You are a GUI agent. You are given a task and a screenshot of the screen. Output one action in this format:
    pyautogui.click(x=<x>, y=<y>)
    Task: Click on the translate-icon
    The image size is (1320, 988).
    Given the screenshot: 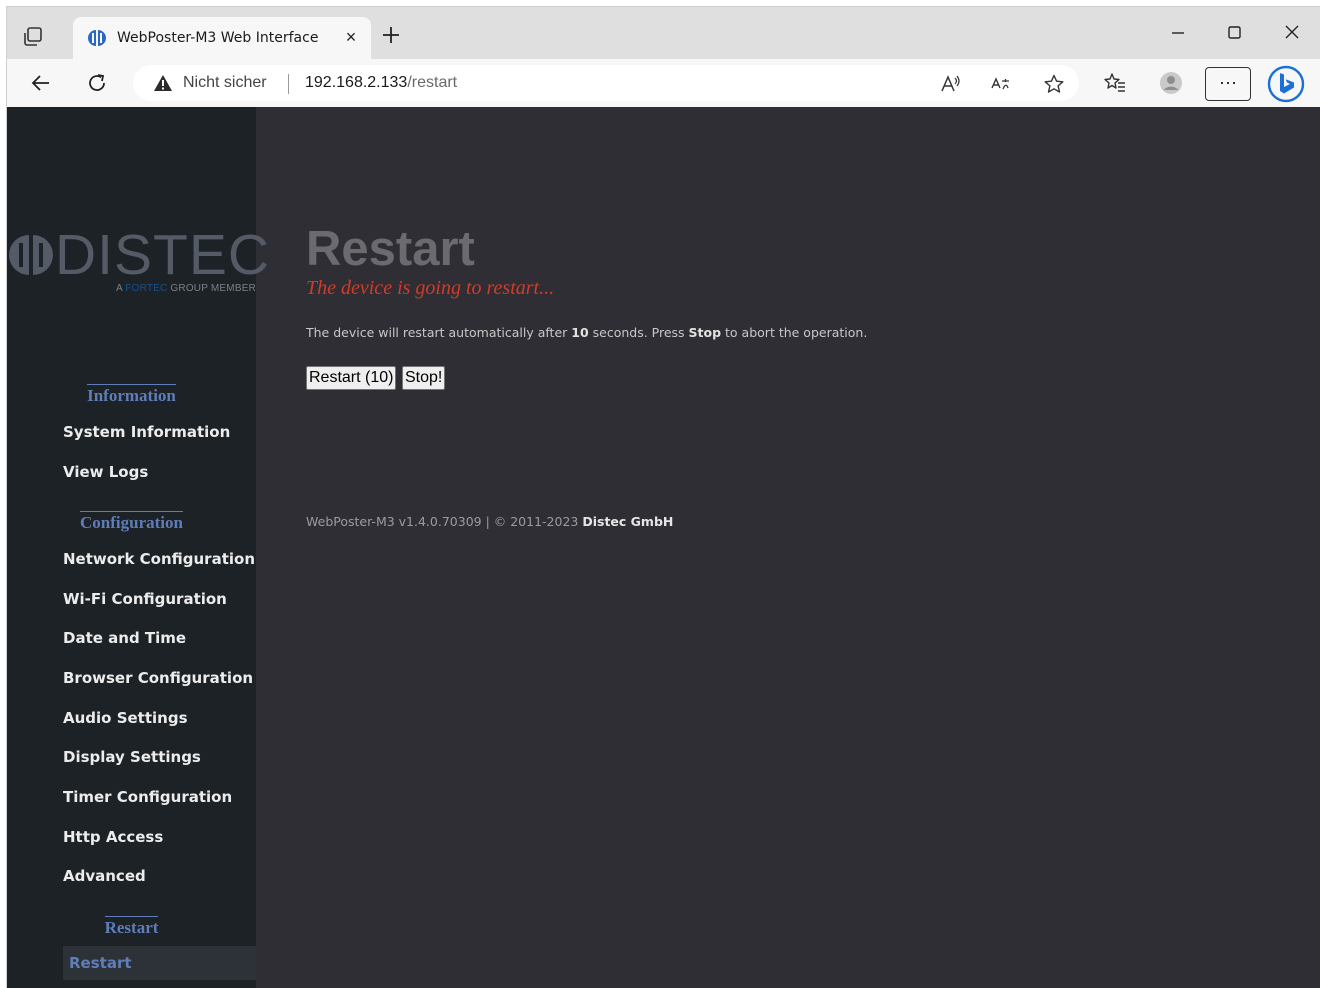 What is the action you would take?
    pyautogui.click(x=1000, y=84)
    